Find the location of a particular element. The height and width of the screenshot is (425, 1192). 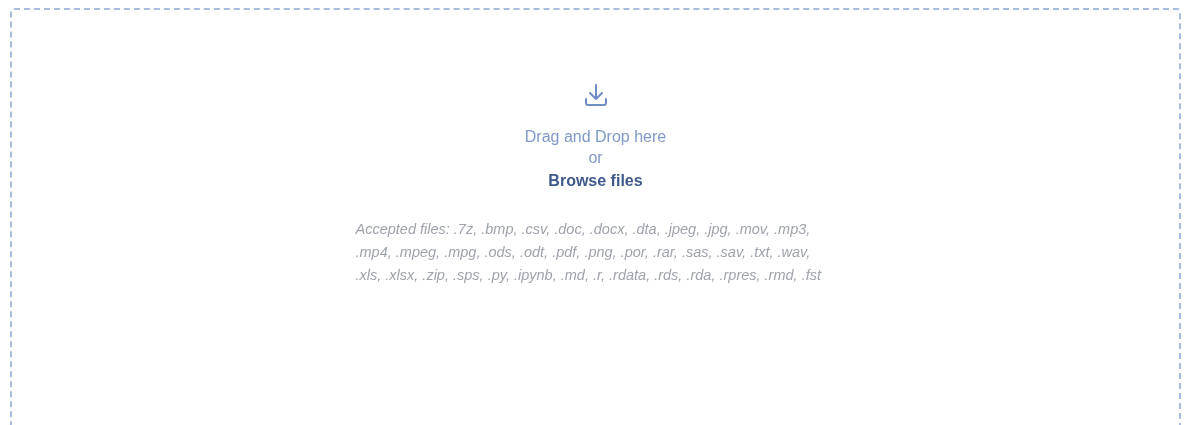

drop-prompt: Drag and Drop here is located at coordinates (595, 137).